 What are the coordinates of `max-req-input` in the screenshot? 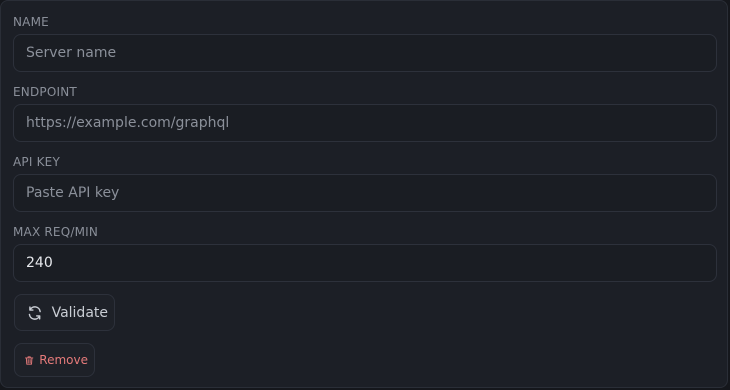 It's located at (365, 263).